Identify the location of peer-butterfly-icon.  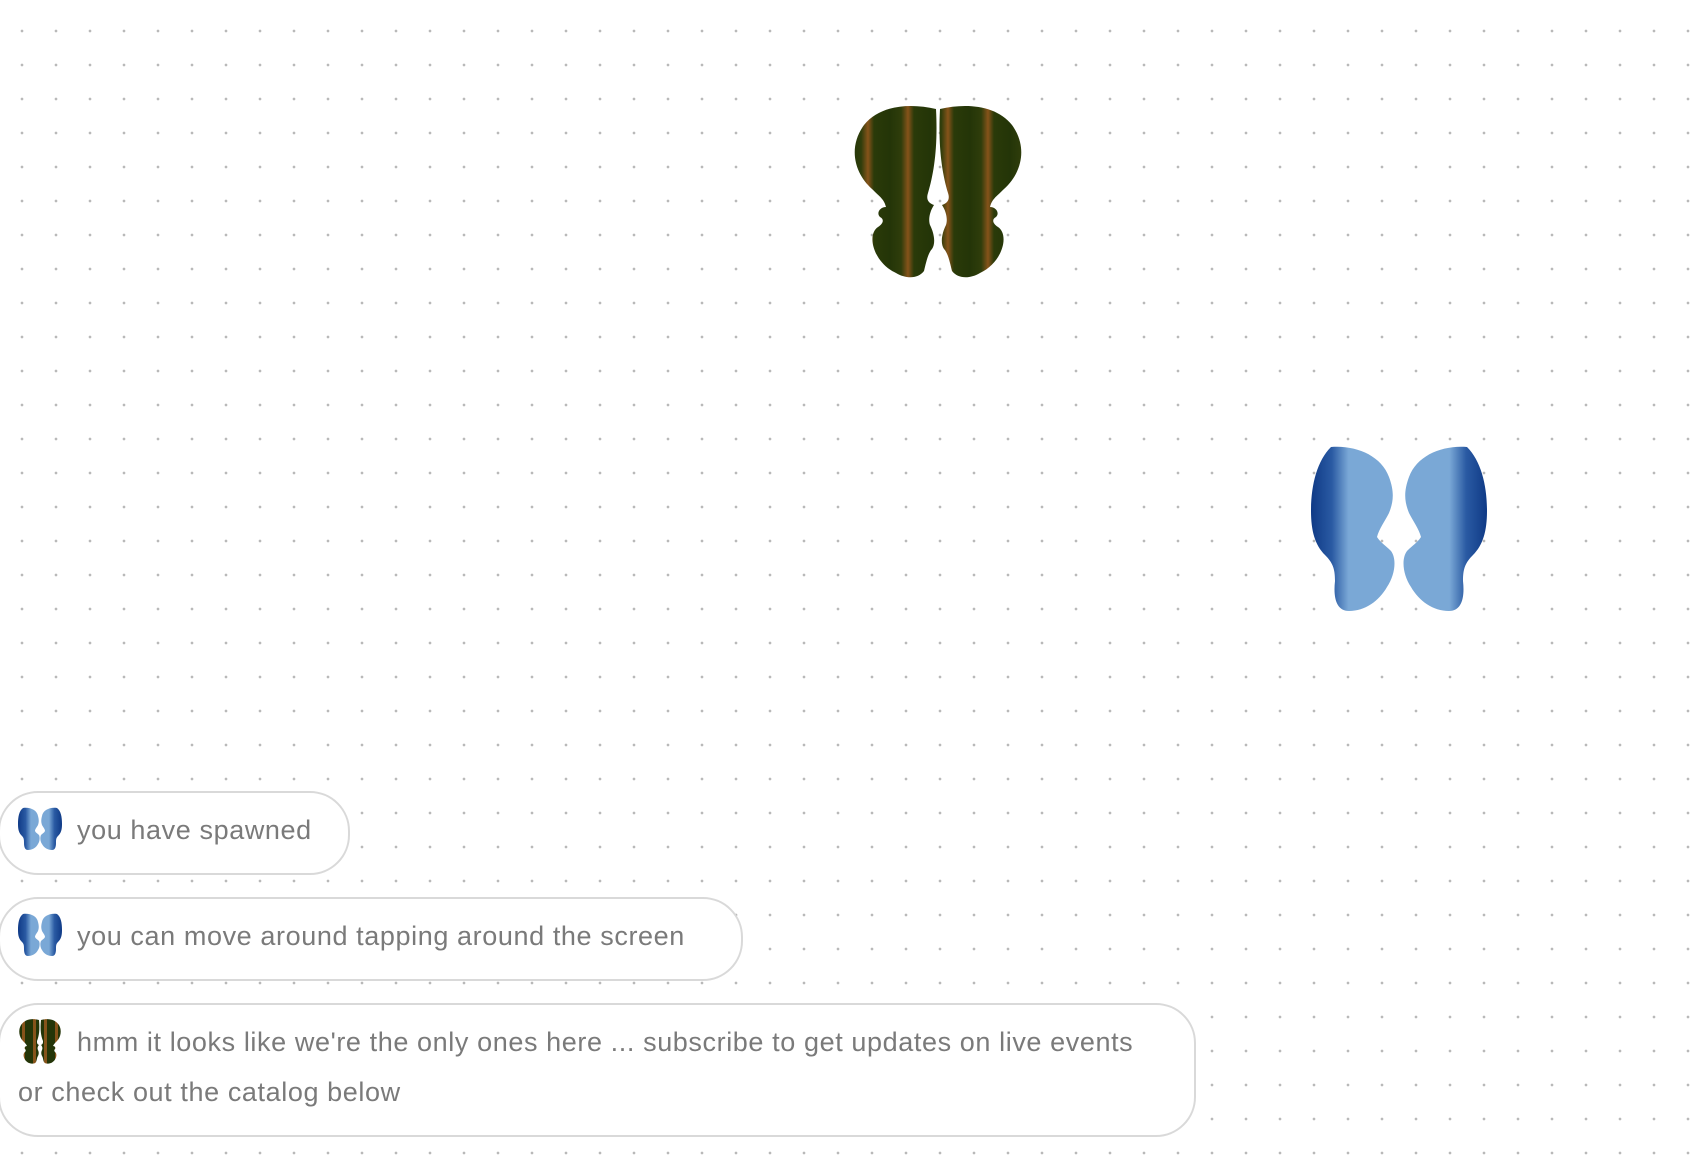
(938, 192).